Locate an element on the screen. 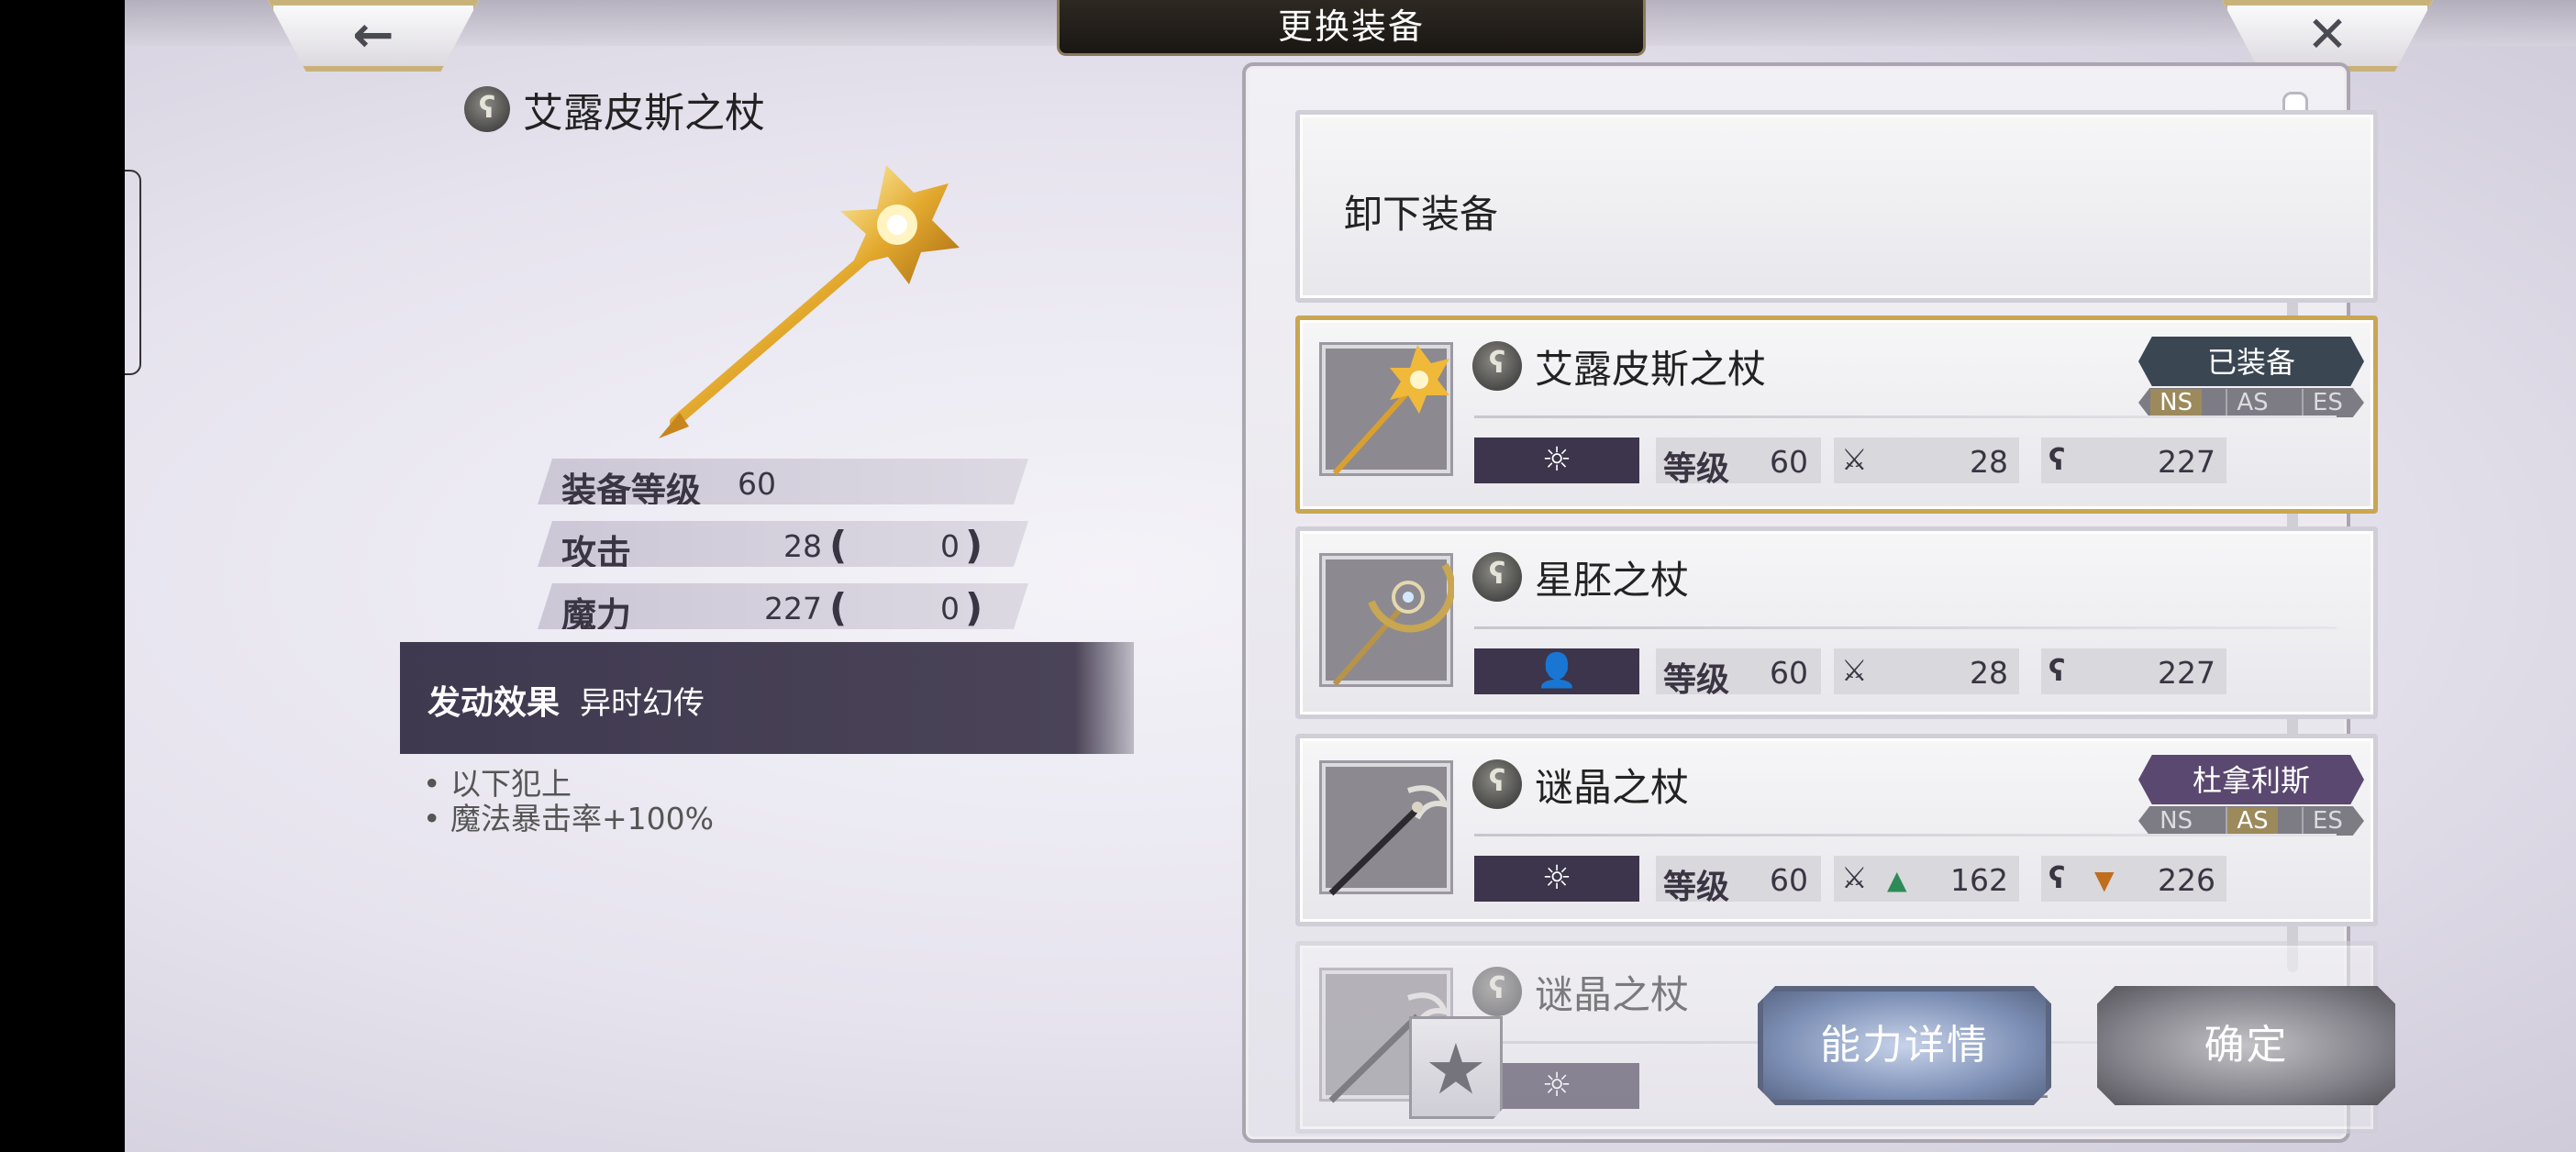 The height and width of the screenshot is (1152, 2576). stat-value: 227 is located at coordinates (793, 608).